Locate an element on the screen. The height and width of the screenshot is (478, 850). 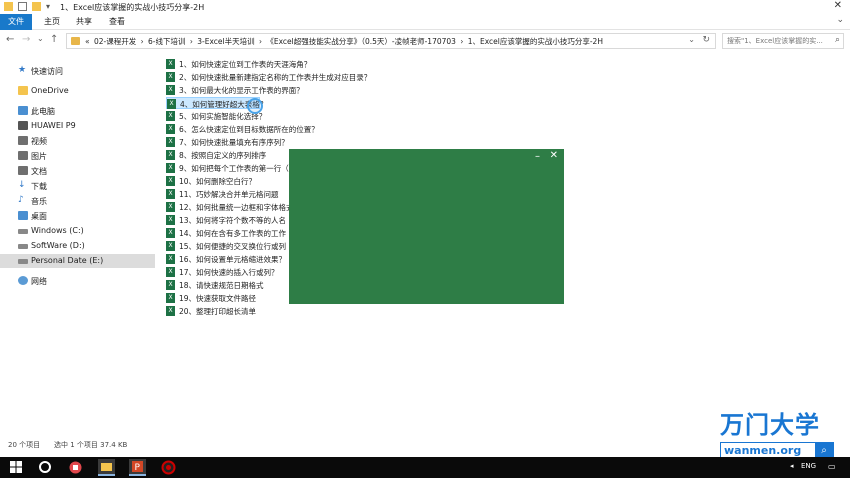
nav-item-videos: 视频 is located at coordinates (77, 141).